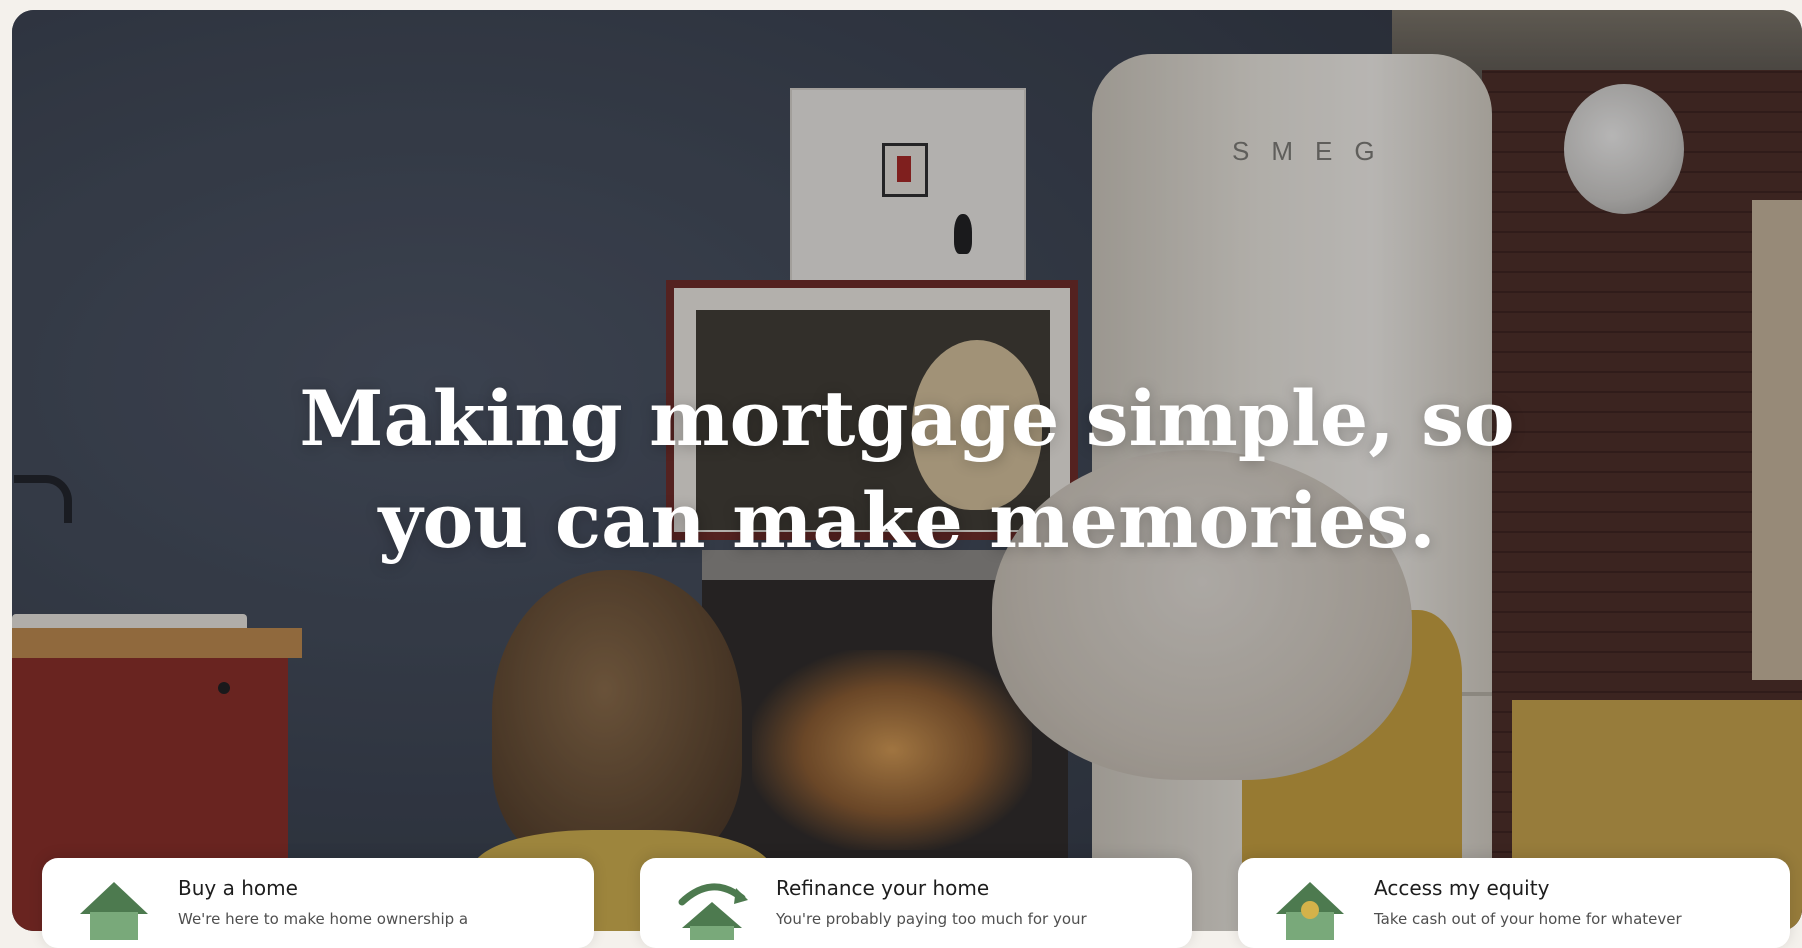 This screenshot has width=1802, height=948. What do you see at coordinates (1462, 888) in the screenshot?
I see `card-title: Access my equity` at bounding box center [1462, 888].